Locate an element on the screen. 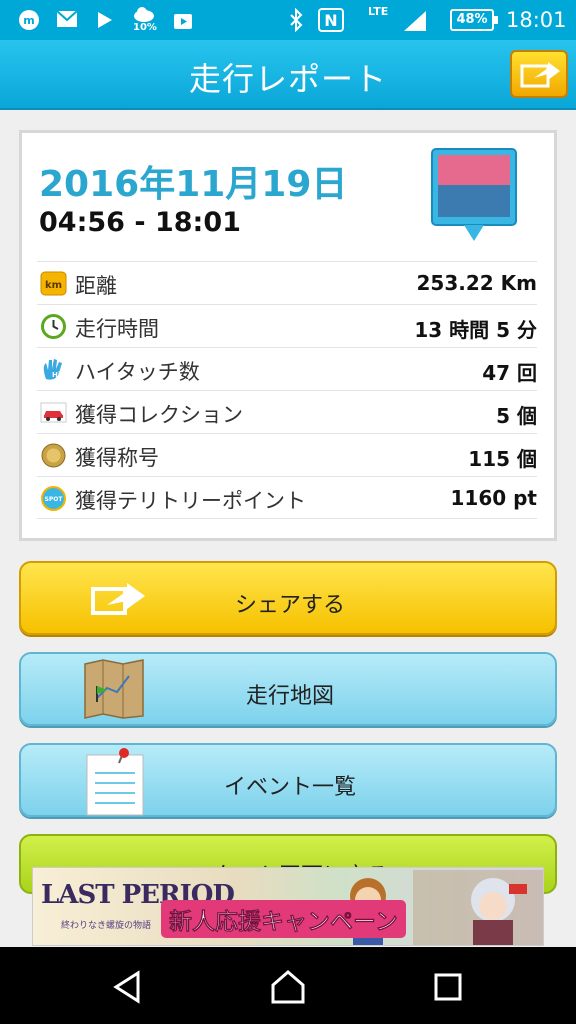 This screenshot has width=576, height=1024. report-row-hi-touch: Hi! ハイタッチ数 47 回 is located at coordinates (287, 368).